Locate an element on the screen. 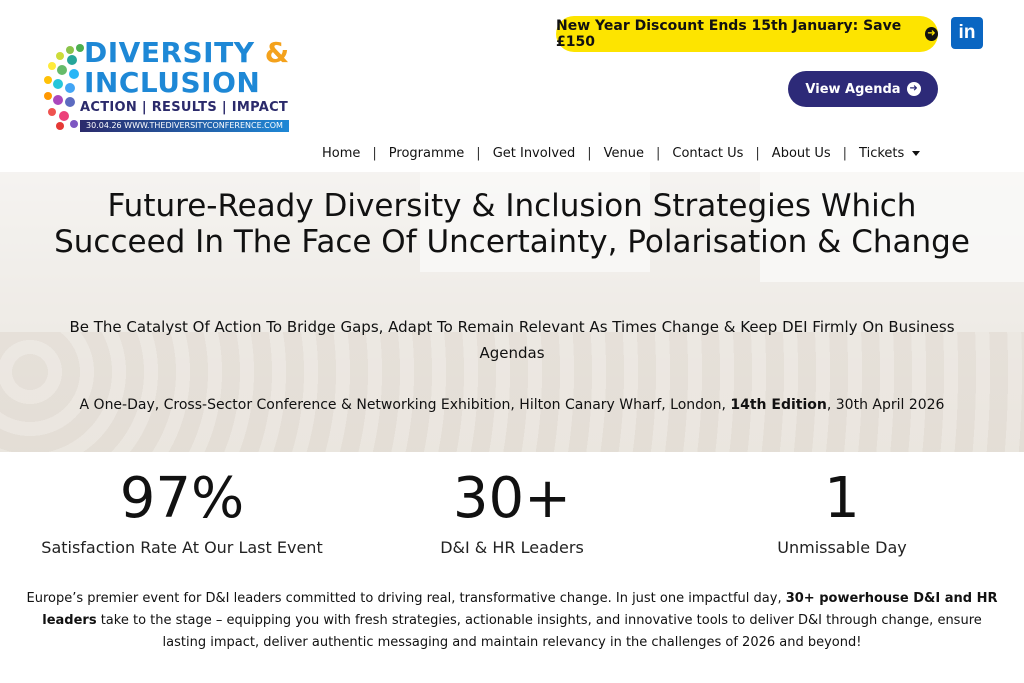 The image size is (1024, 683). stat-value: 1 is located at coordinates (842, 498).